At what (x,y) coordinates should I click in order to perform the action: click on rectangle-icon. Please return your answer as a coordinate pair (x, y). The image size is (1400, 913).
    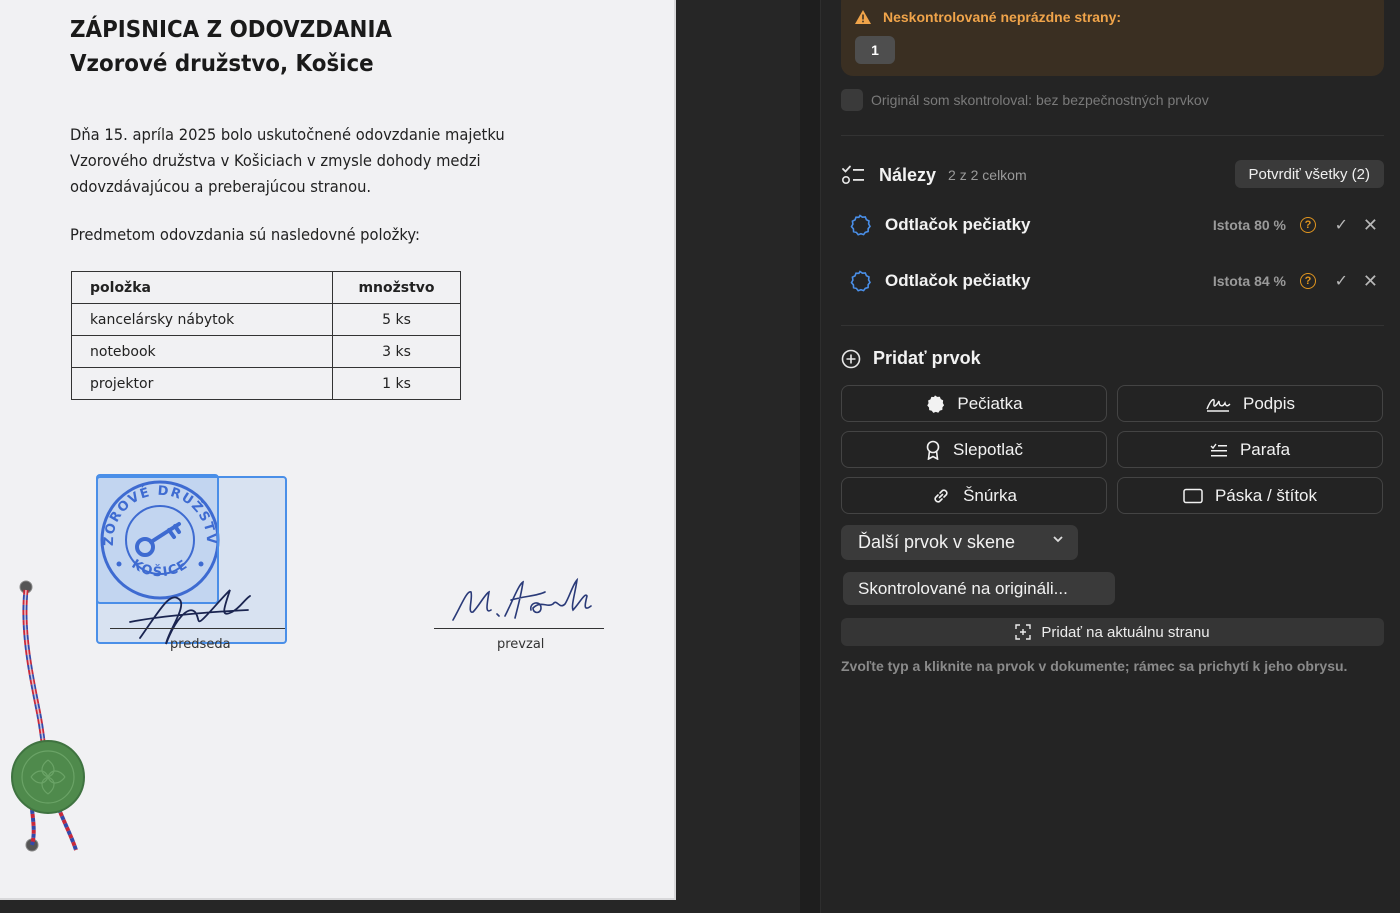
    Looking at the image, I should click on (1193, 495).